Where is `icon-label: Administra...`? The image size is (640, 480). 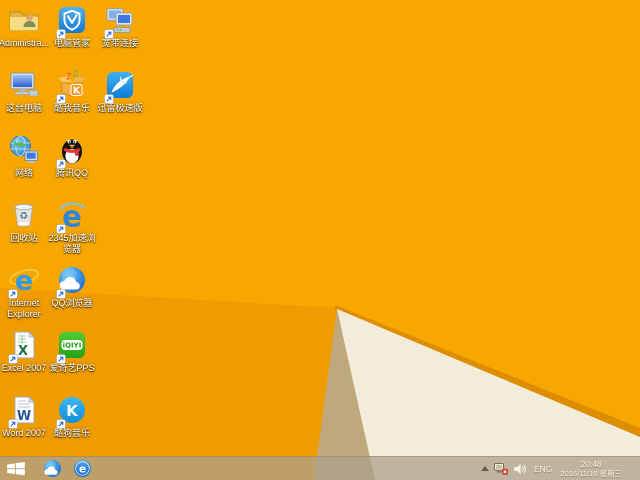
icon-label: Administra... is located at coordinates (24, 43).